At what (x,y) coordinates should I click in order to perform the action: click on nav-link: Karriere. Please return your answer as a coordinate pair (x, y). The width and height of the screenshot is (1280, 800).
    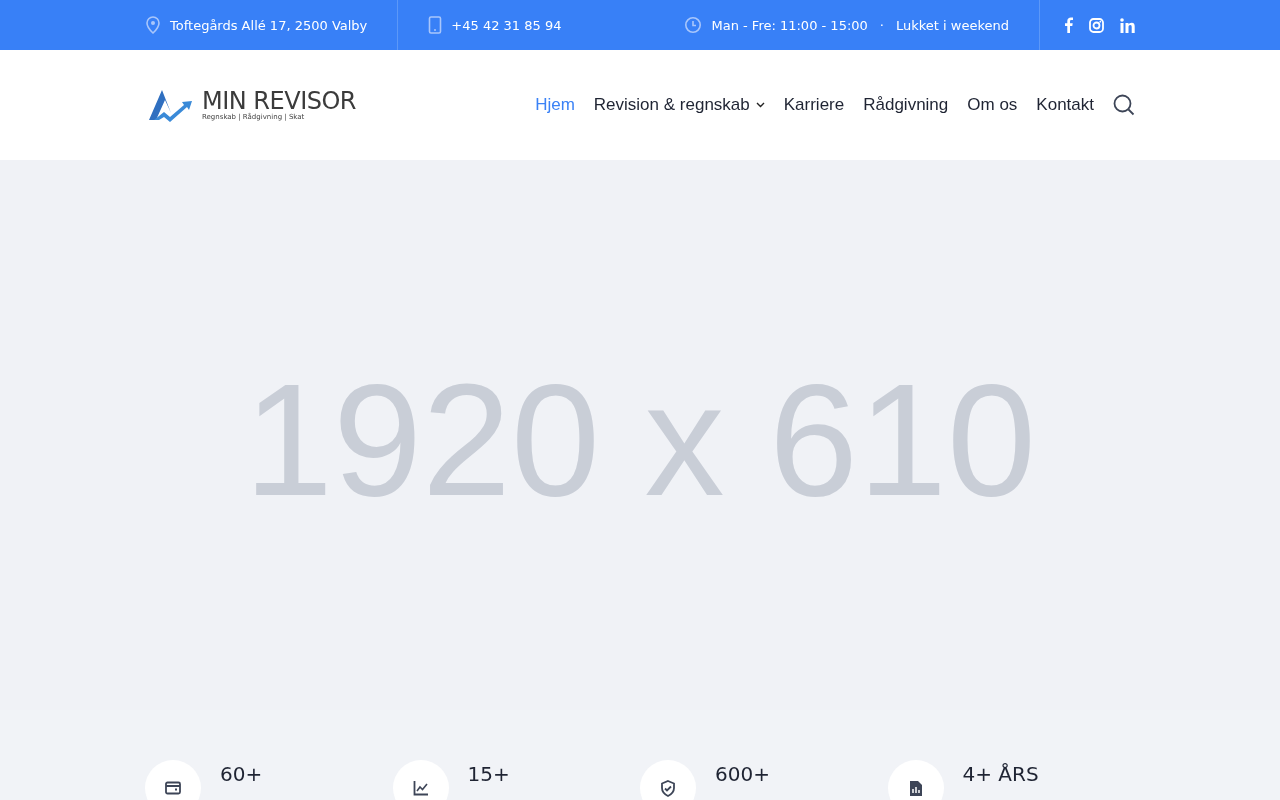
    Looking at the image, I should click on (814, 105).